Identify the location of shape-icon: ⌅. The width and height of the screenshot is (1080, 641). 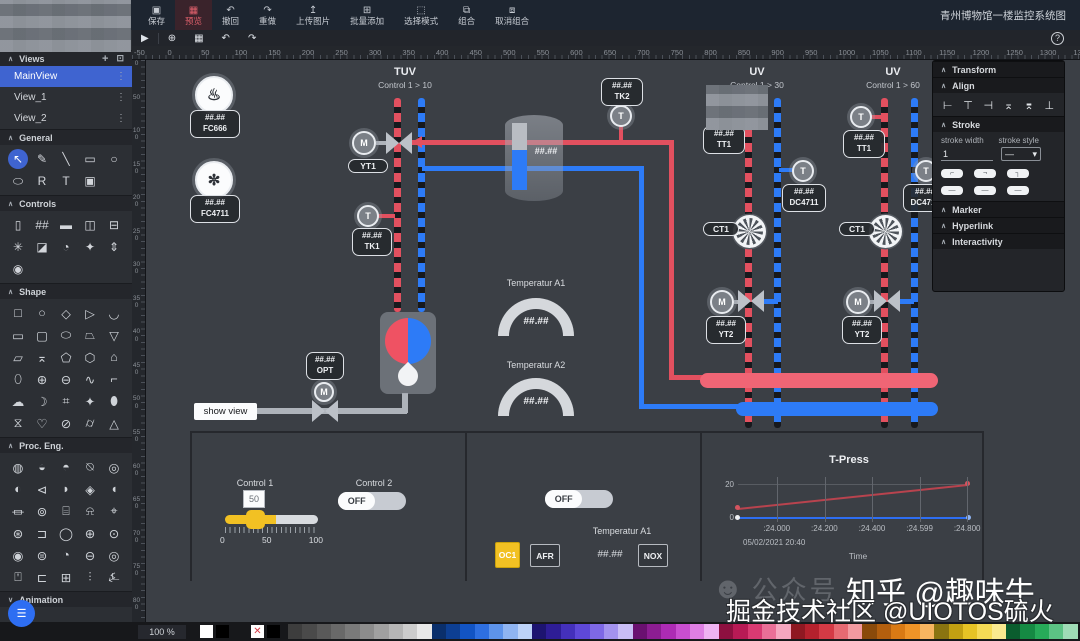
(42, 357).